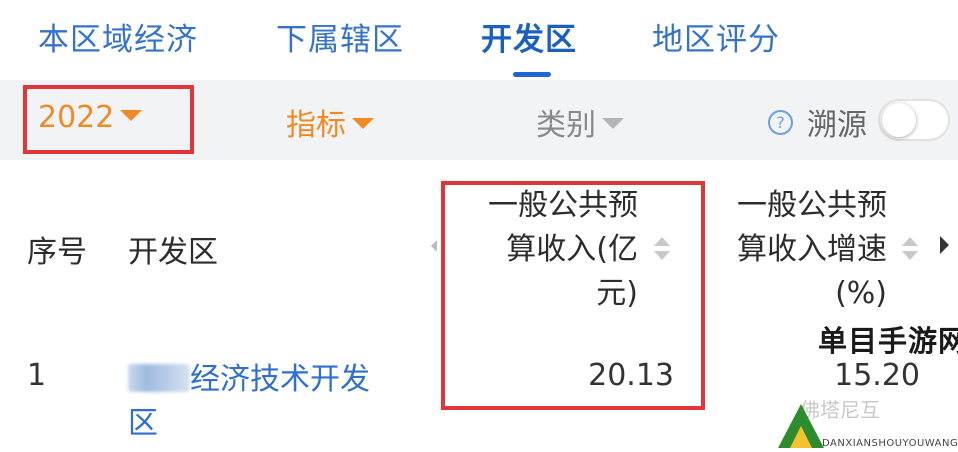  What do you see at coordinates (37, 375) in the screenshot?
I see `row-seq: 1` at bounding box center [37, 375].